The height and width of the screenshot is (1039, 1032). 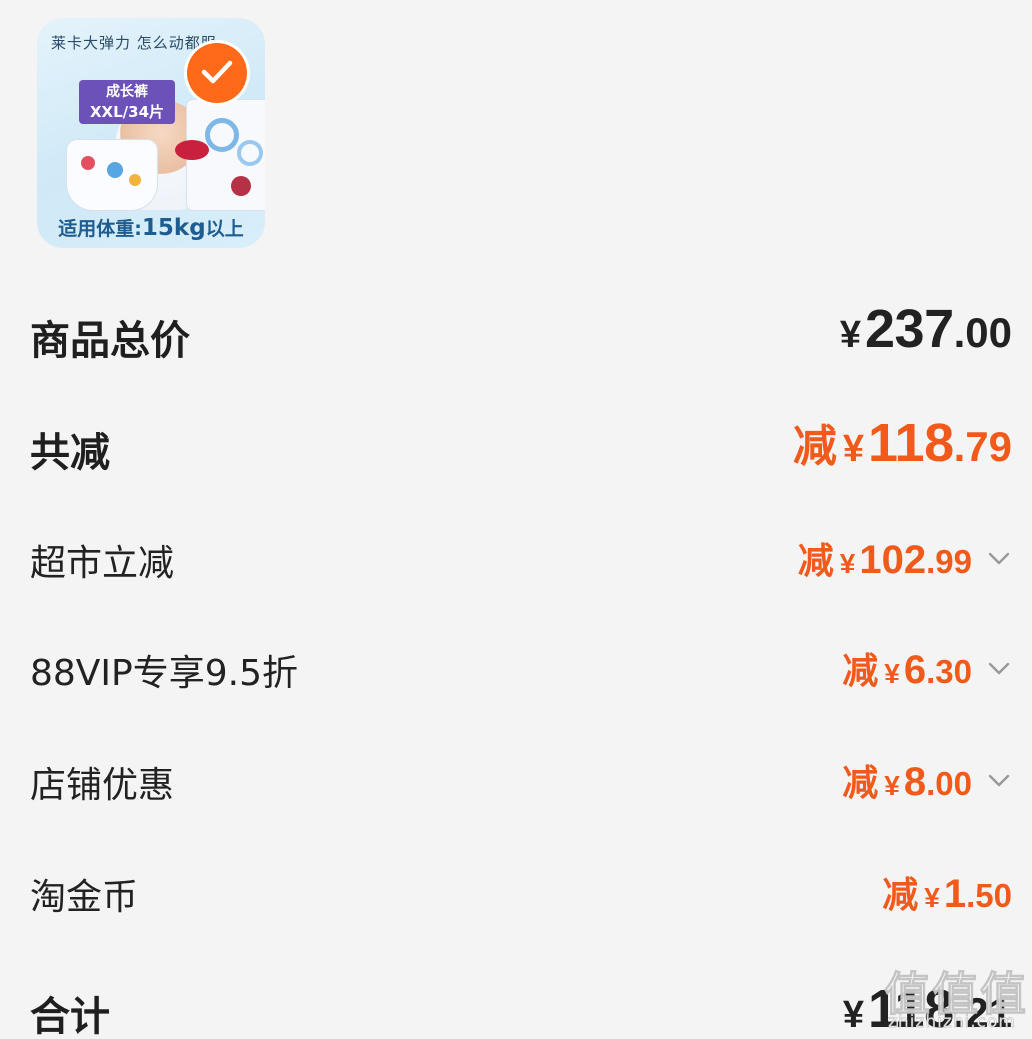 I want to click on watermark: 值 值 值 zhizhizhi.com, so click(x=958, y=997).